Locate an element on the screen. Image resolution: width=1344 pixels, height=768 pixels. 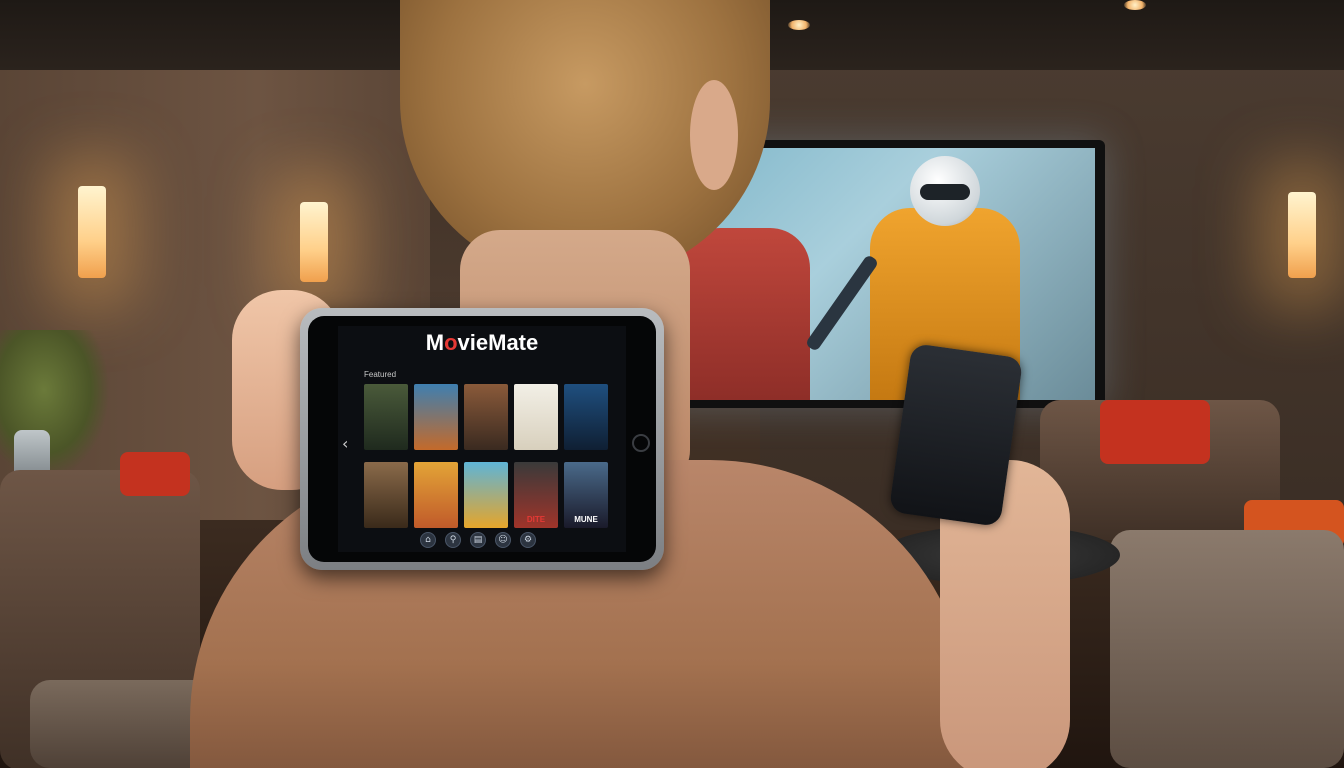
sofa-right is located at coordinates (1227, 649).